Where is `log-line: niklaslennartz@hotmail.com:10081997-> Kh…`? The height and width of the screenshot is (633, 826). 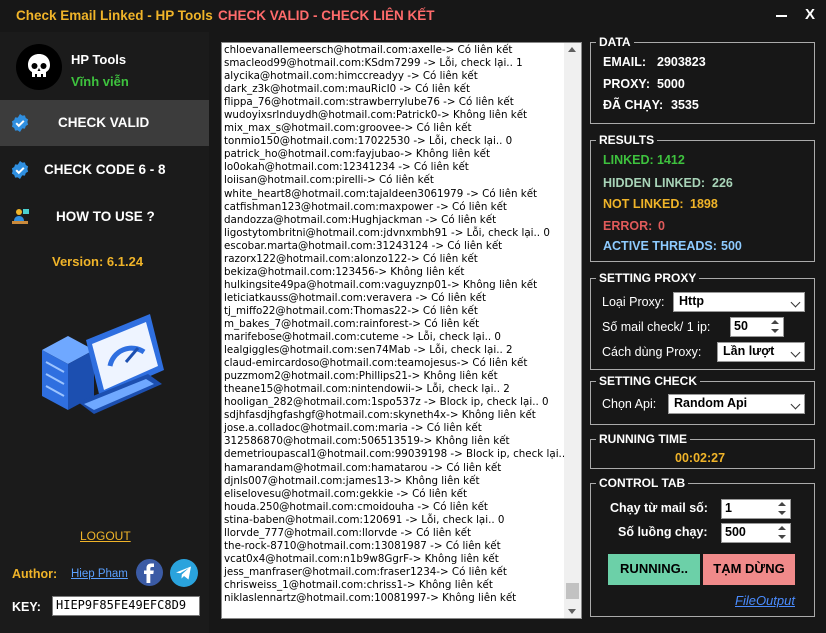
log-line: niklaslennartz@hotmail.com:10081997-> Kh… is located at coordinates (370, 597).